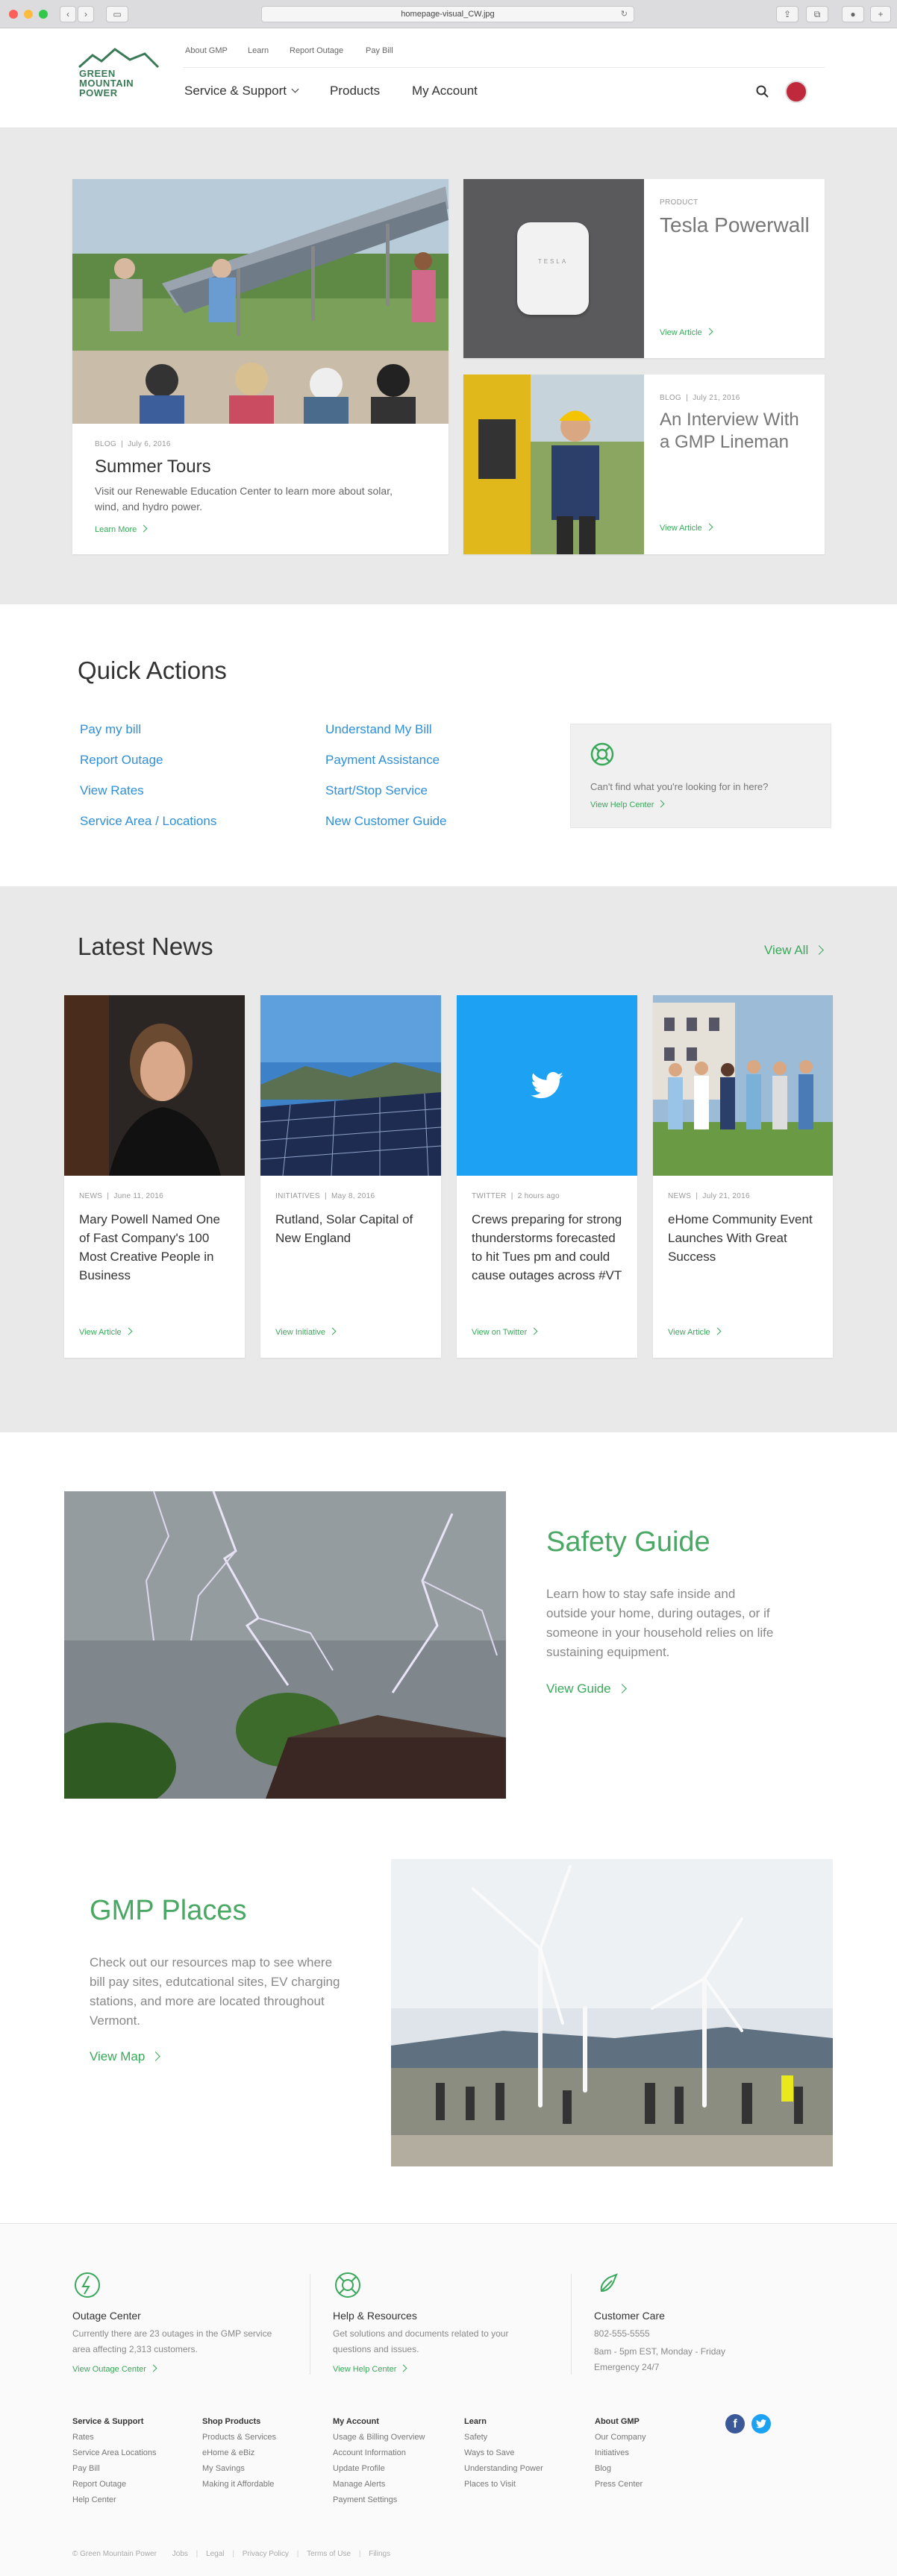 The height and width of the screenshot is (2576, 897). I want to click on news3-link: View on Twitter, so click(505, 1332).